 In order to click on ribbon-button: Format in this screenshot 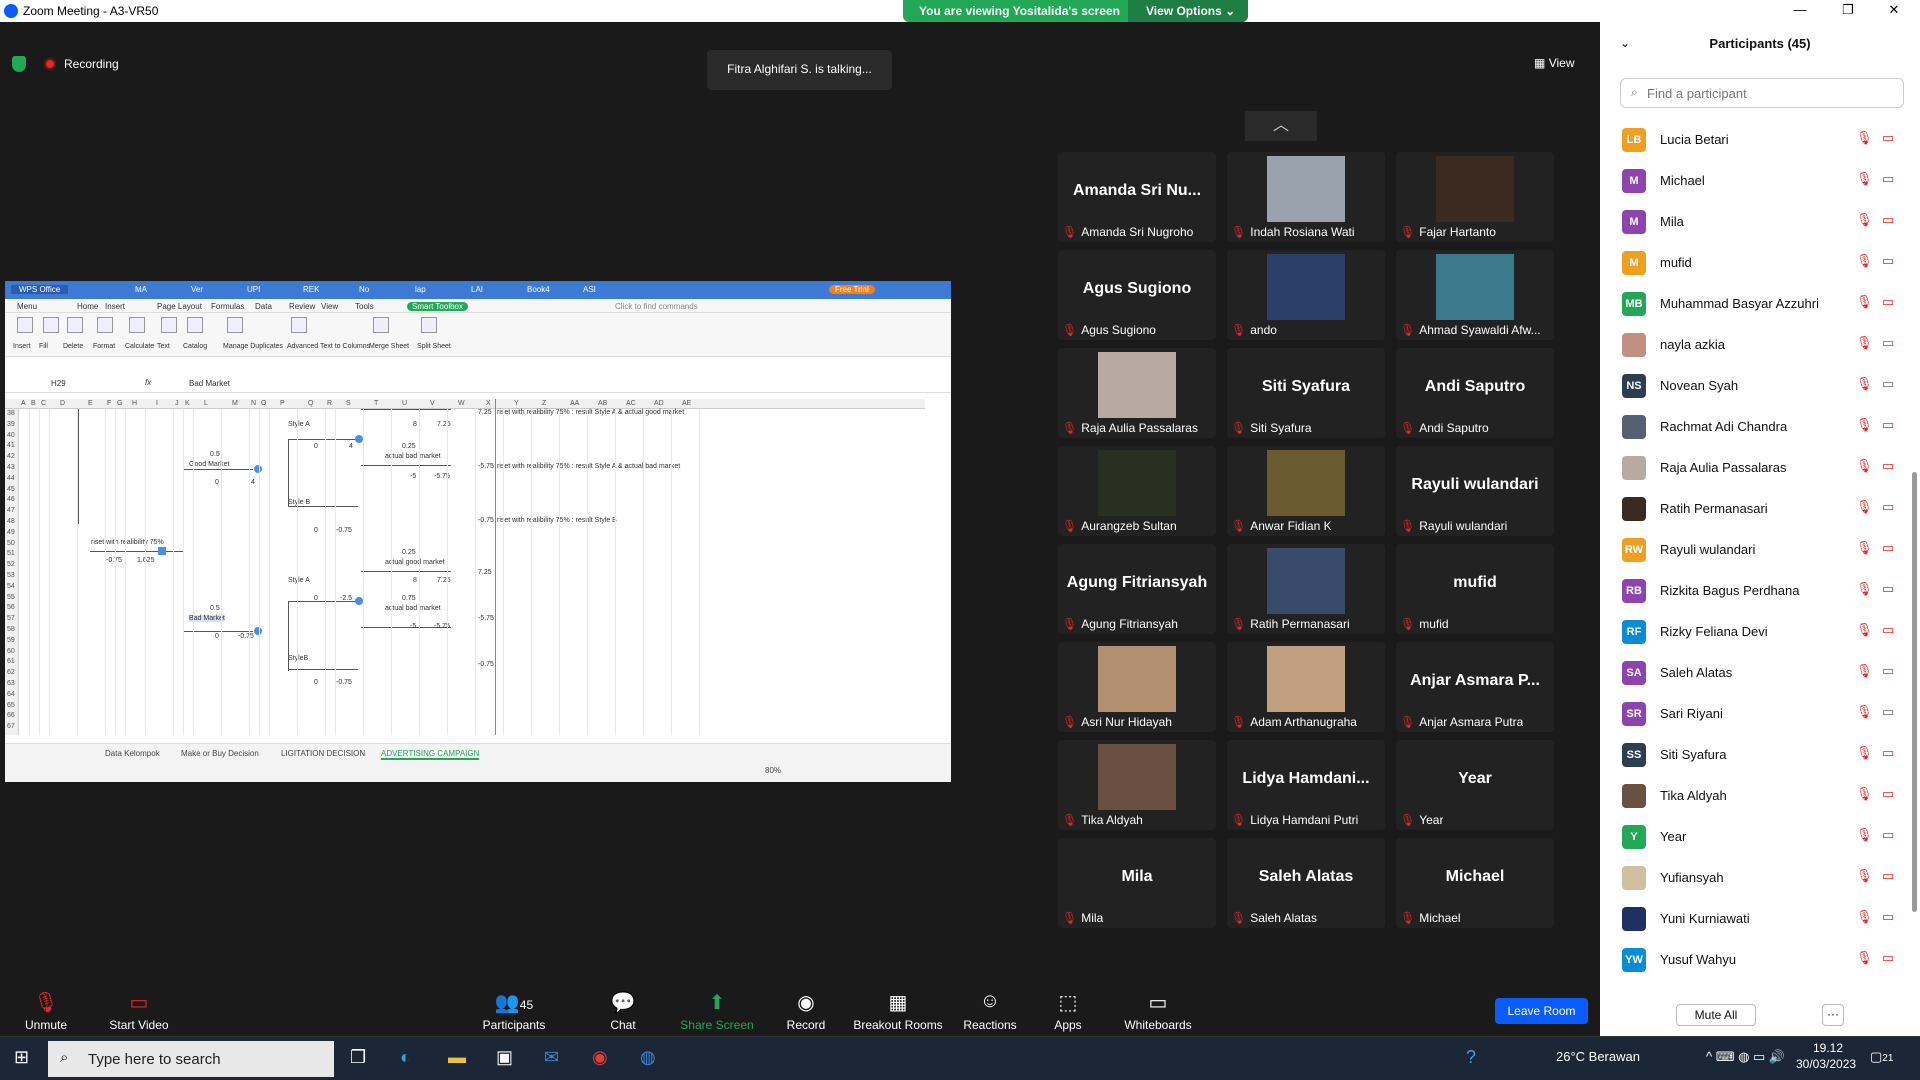, I will do `click(104, 346)`.